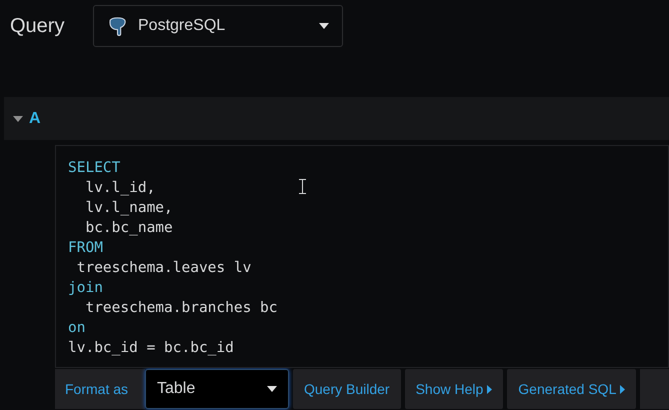 This screenshot has width=669, height=410. I want to click on datasource-name: PostgreSQL, so click(182, 26).